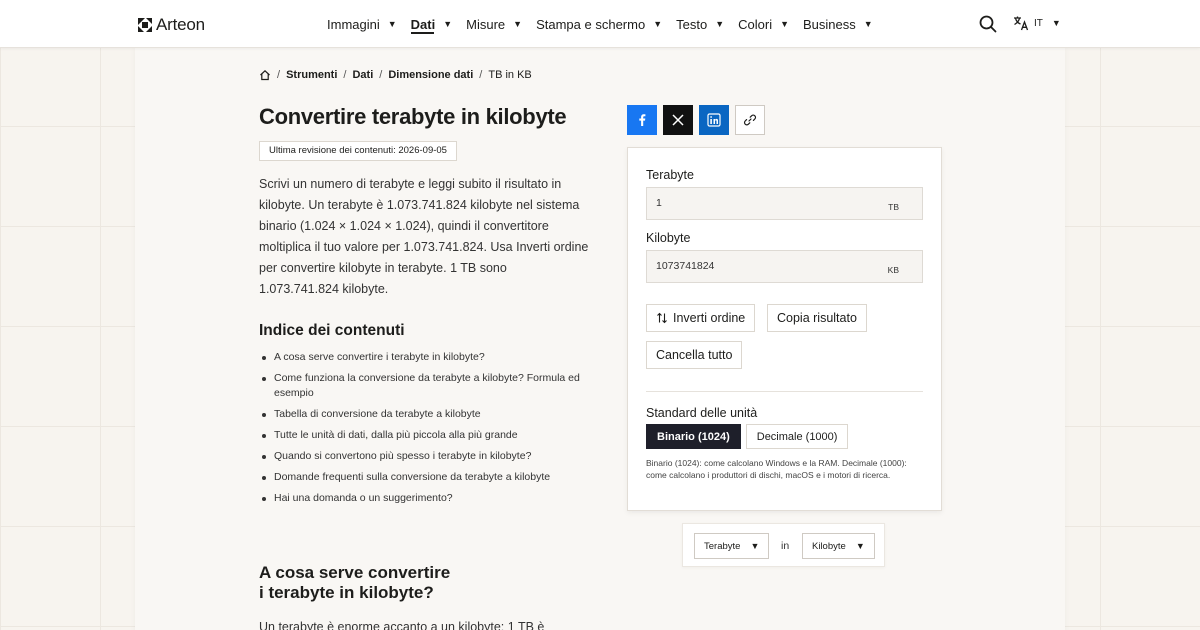 This screenshot has width=1200, height=630. Describe the element at coordinates (702, 413) in the screenshot. I see `unit-standard-label: Standard delle unità` at that location.